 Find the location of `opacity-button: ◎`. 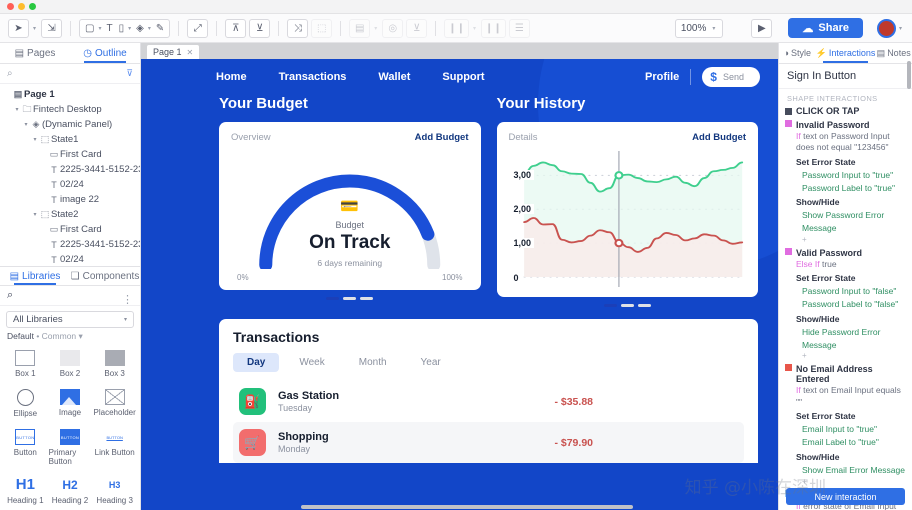

opacity-button: ◎ is located at coordinates (393, 28).